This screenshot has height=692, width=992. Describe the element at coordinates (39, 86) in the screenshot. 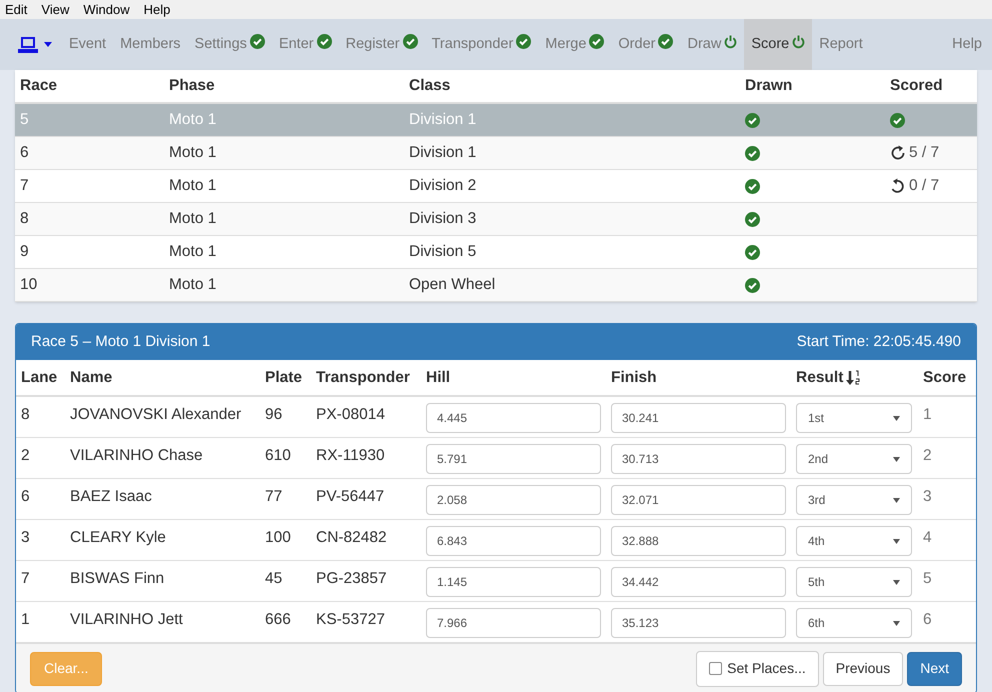

I see `column-header: Race` at that location.